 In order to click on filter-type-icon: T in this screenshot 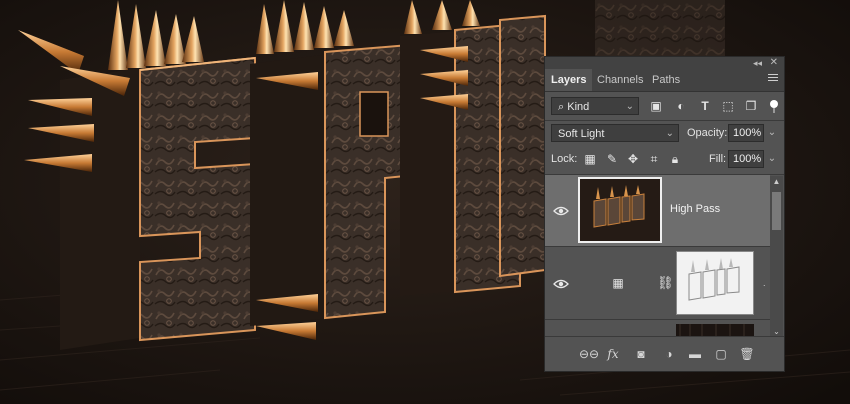, I will do `click(705, 106)`.